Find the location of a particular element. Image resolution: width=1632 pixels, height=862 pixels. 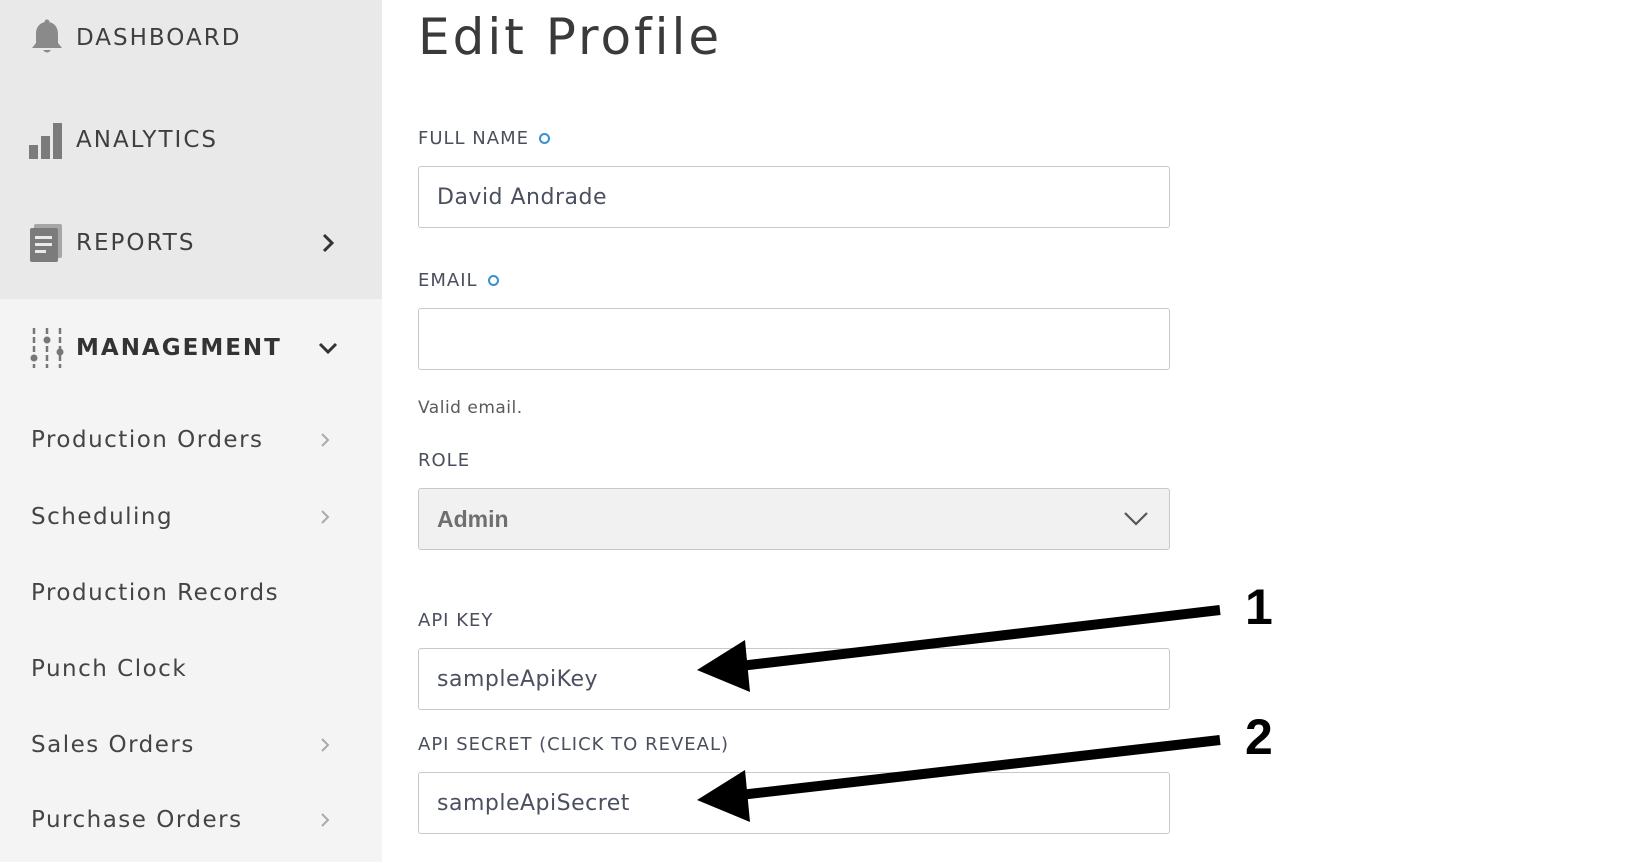

sidebar-item-sales-orders: Sales Orders is located at coordinates (191, 745).